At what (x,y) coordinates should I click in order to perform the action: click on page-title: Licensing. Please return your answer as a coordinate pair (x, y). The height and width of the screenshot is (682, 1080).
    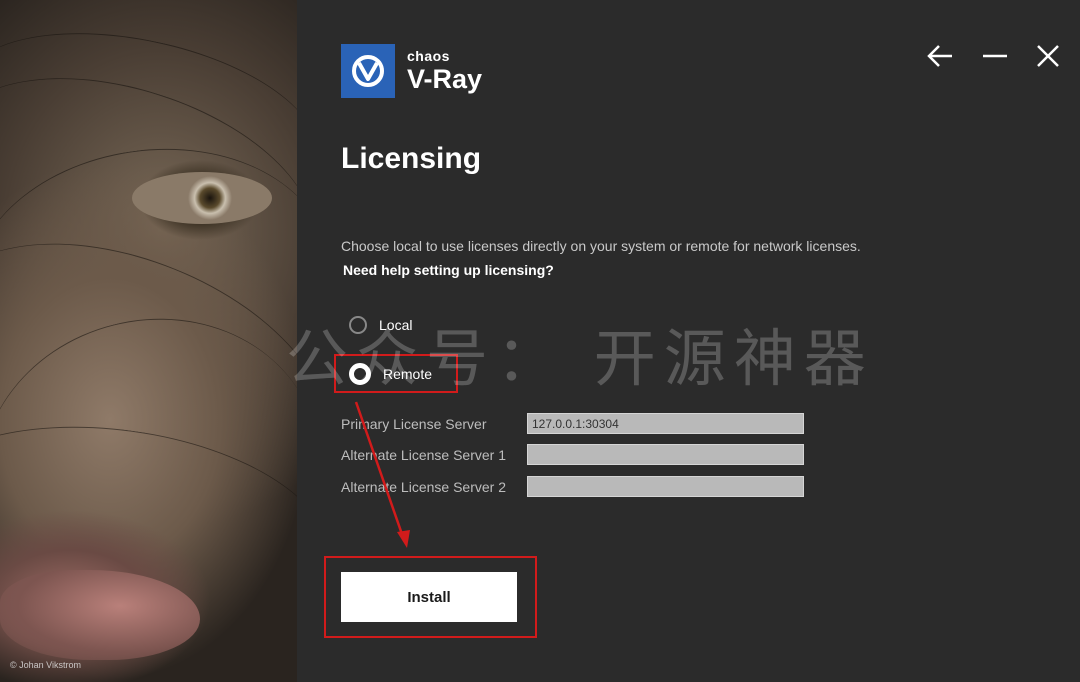
    Looking at the image, I should click on (411, 158).